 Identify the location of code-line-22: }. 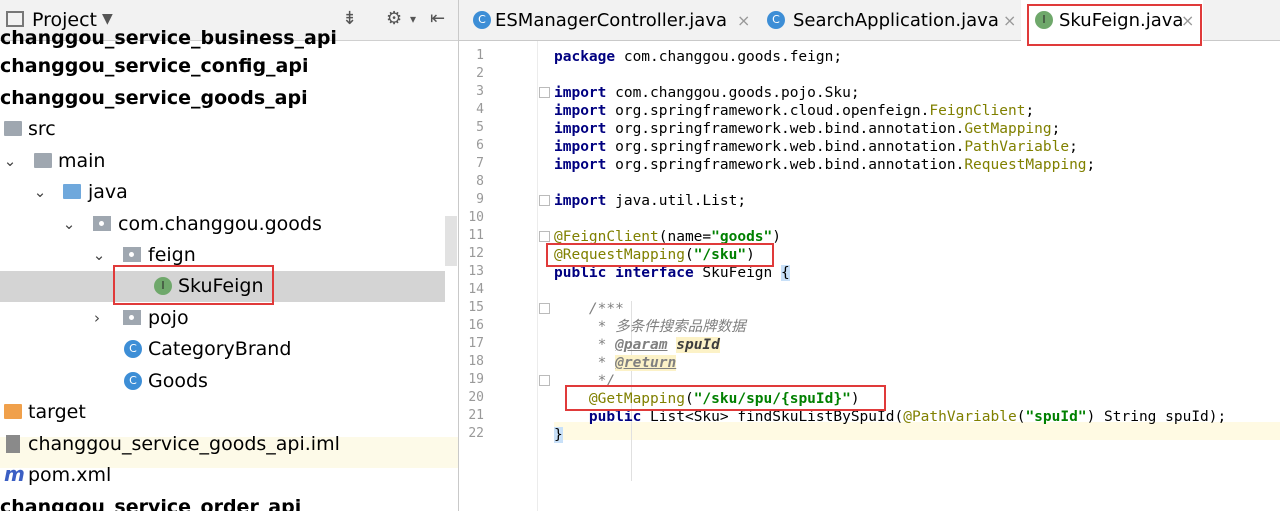
(558, 435).